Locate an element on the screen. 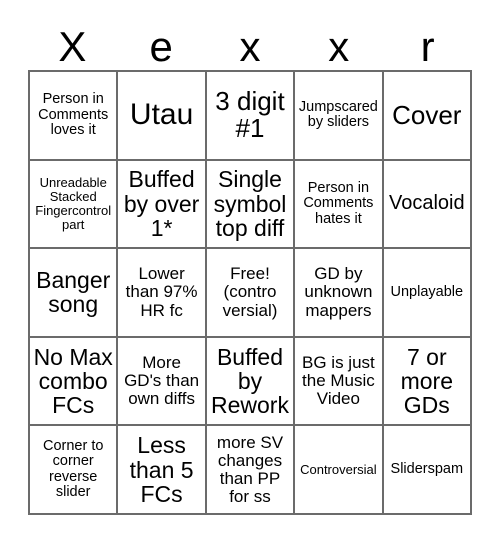 The image size is (500, 544). bingo-cell-r1c0: Unreadable Stacked Fingercontrol part is located at coordinates (74, 205).